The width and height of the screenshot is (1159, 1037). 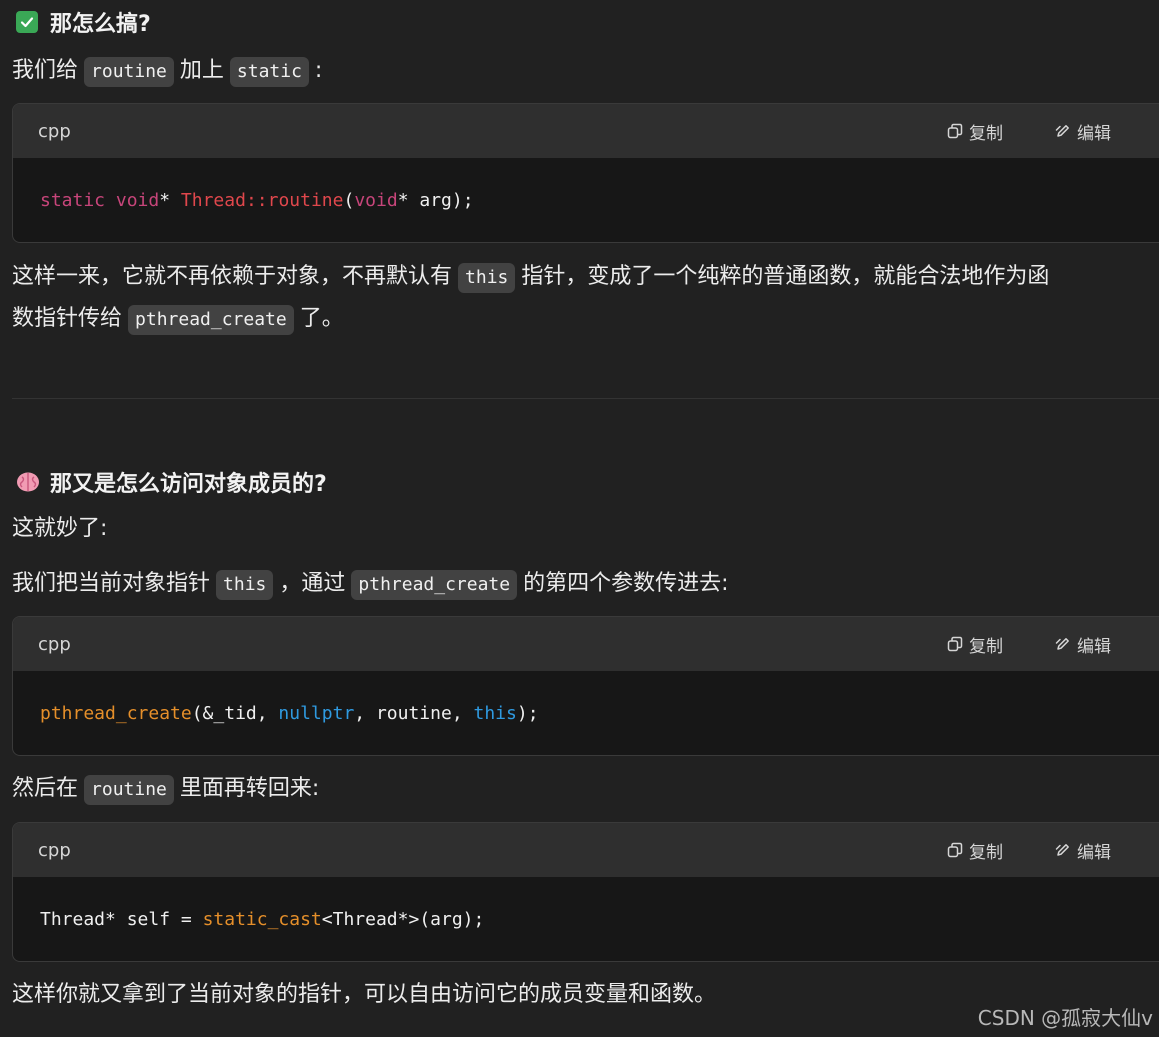 What do you see at coordinates (116, 713) in the screenshot?
I see `code-token: pthread_create` at bounding box center [116, 713].